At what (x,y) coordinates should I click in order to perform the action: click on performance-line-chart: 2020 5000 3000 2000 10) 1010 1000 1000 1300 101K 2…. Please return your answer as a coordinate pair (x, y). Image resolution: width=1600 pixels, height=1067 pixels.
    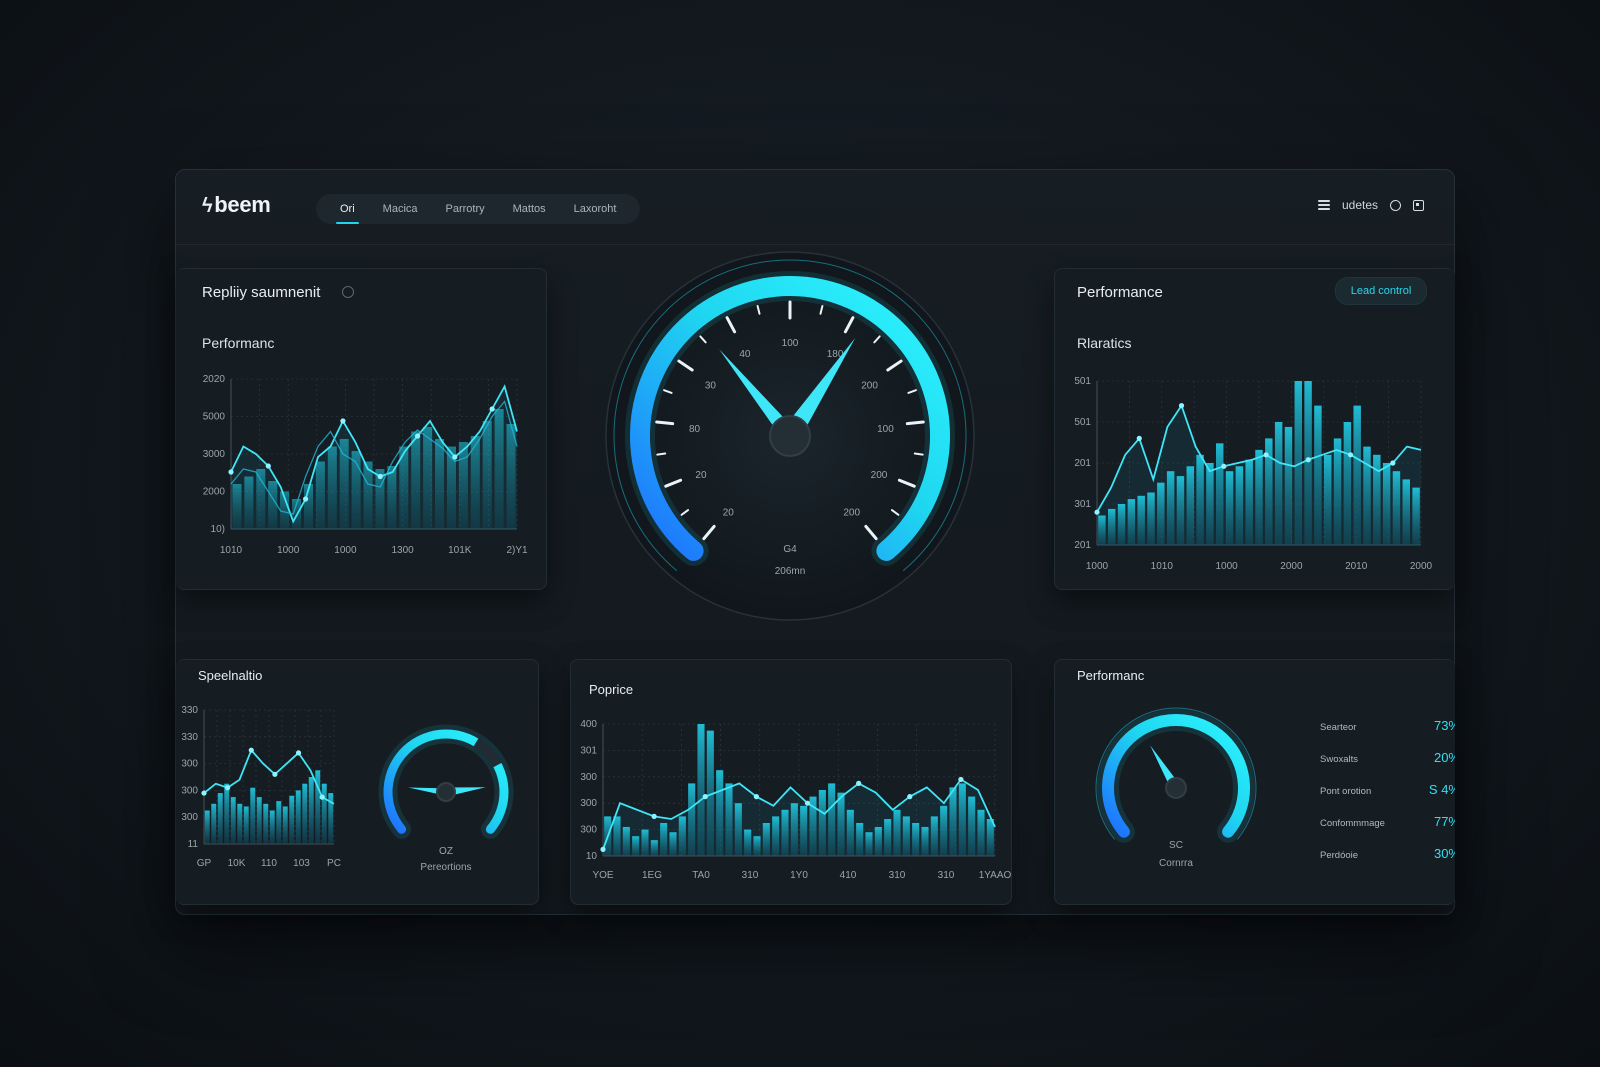
    Looking at the image, I should click on (365, 465).